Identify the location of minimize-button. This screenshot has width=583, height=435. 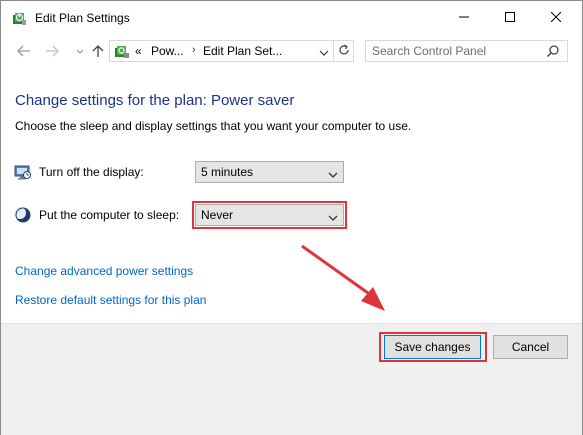
(464, 18).